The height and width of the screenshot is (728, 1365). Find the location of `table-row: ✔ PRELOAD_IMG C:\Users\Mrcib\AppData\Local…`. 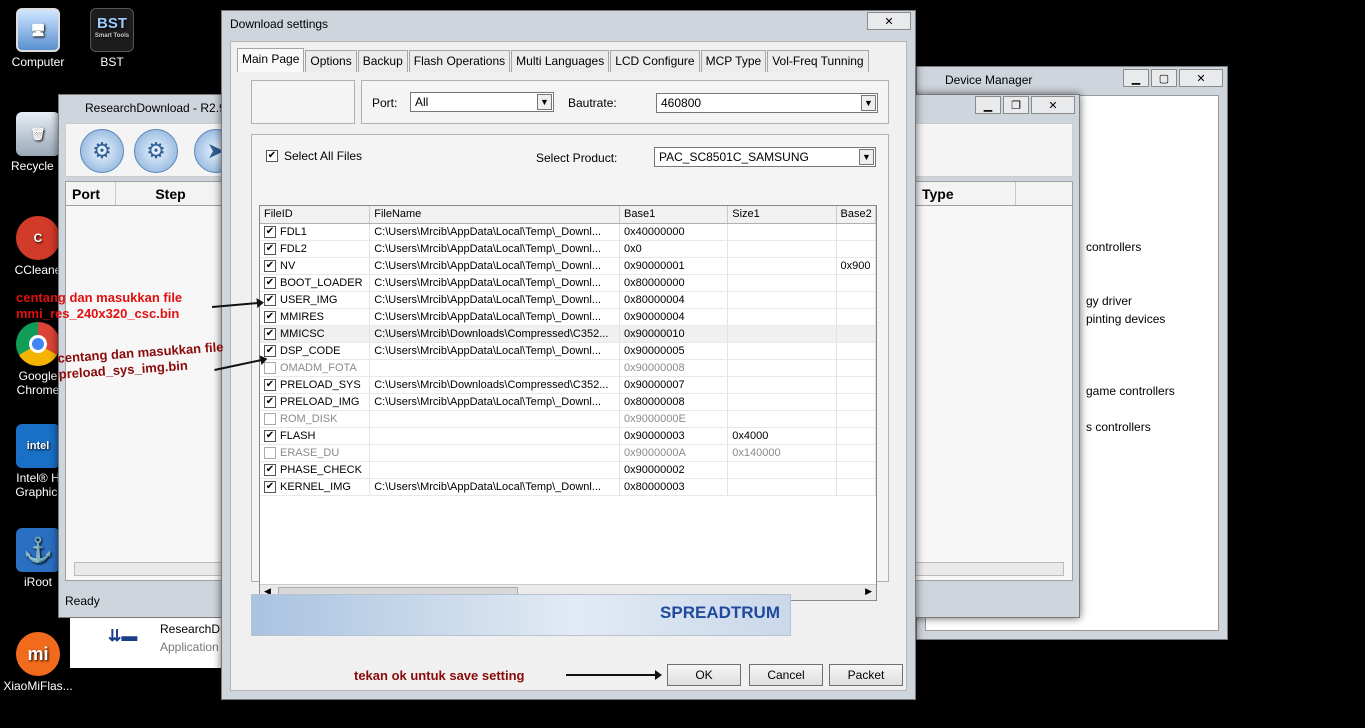

table-row: ✔ PRELOAD_IMG C:\Users\Mrcib\AppData\Local… is located at coordinates (568, 402).